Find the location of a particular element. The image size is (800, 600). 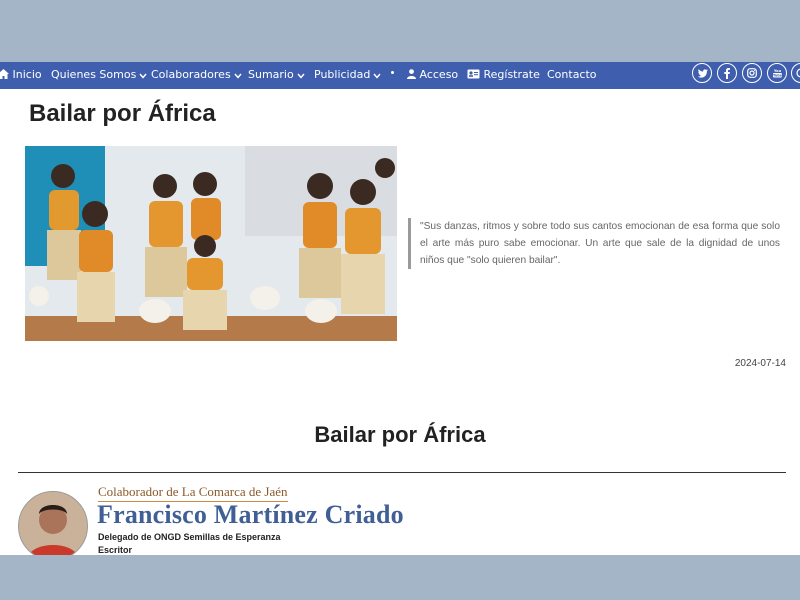

home-icon is located at coordinates (4, 74).